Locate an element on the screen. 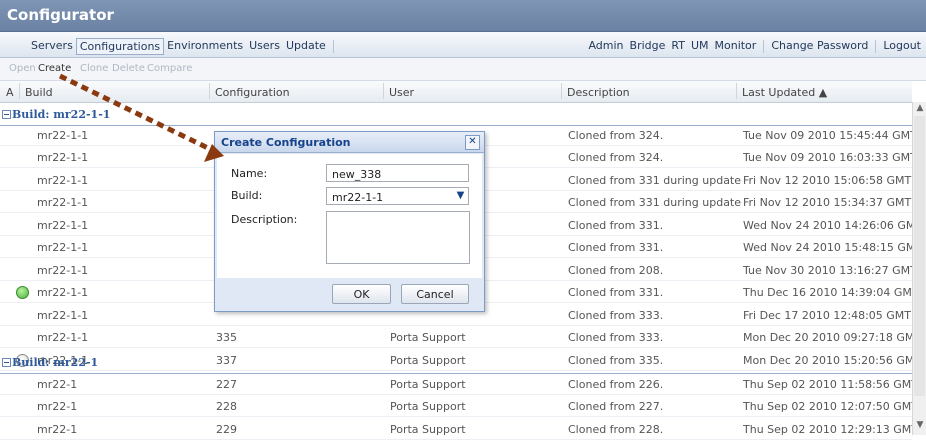  menu-configurations: Configurations is located at coordinates (120, 46).